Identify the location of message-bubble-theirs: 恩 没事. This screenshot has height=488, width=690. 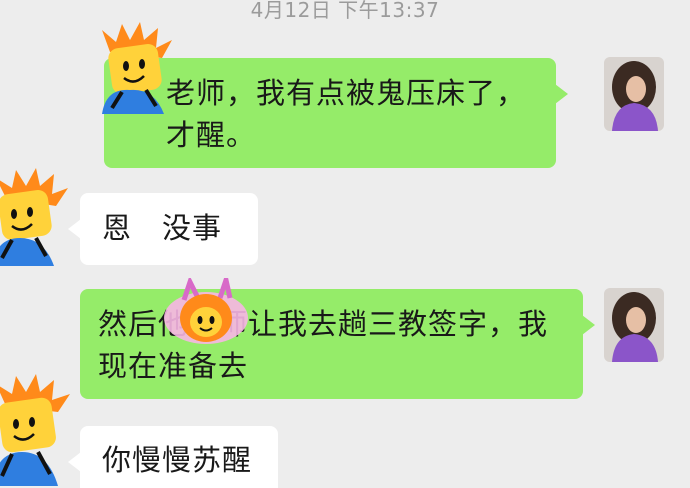
(163, 229).